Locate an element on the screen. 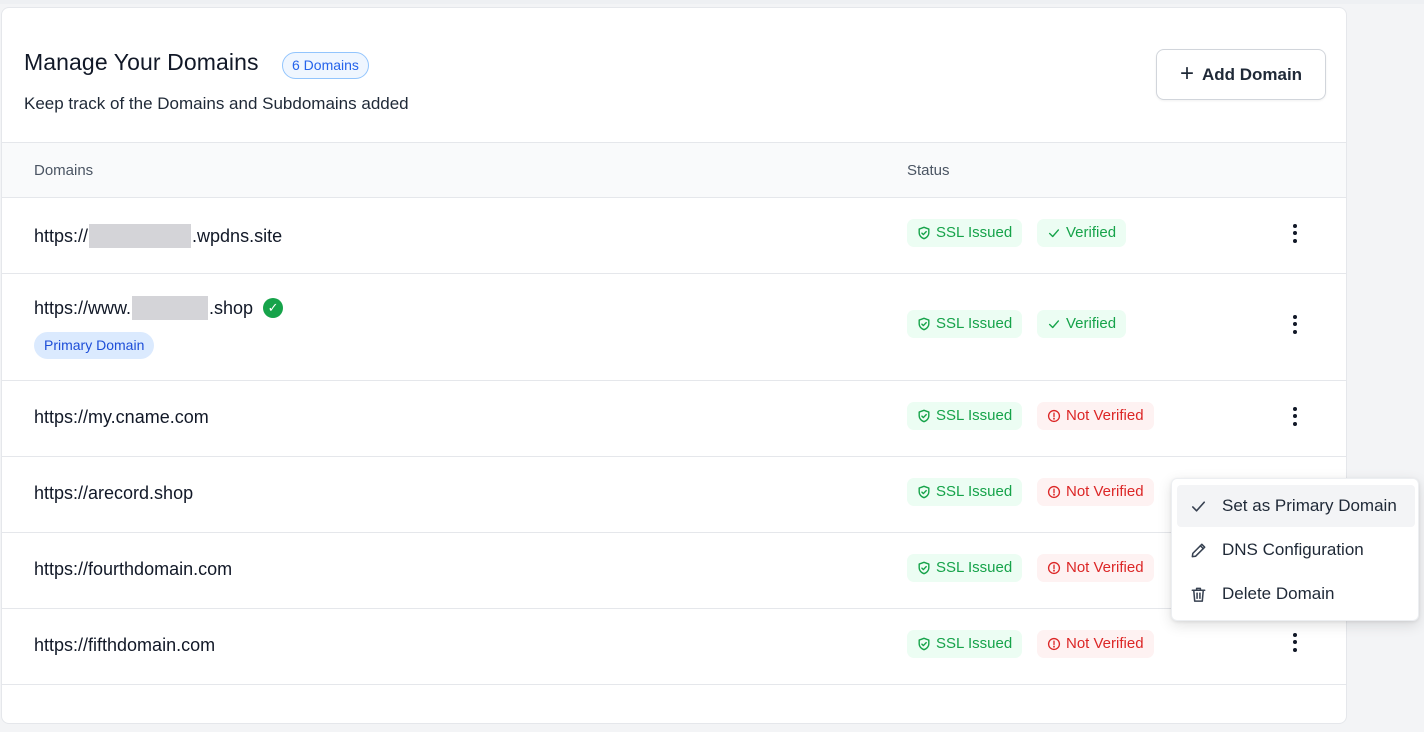  add-domain-label: Add Domain is located at coordinates (1252, 74).